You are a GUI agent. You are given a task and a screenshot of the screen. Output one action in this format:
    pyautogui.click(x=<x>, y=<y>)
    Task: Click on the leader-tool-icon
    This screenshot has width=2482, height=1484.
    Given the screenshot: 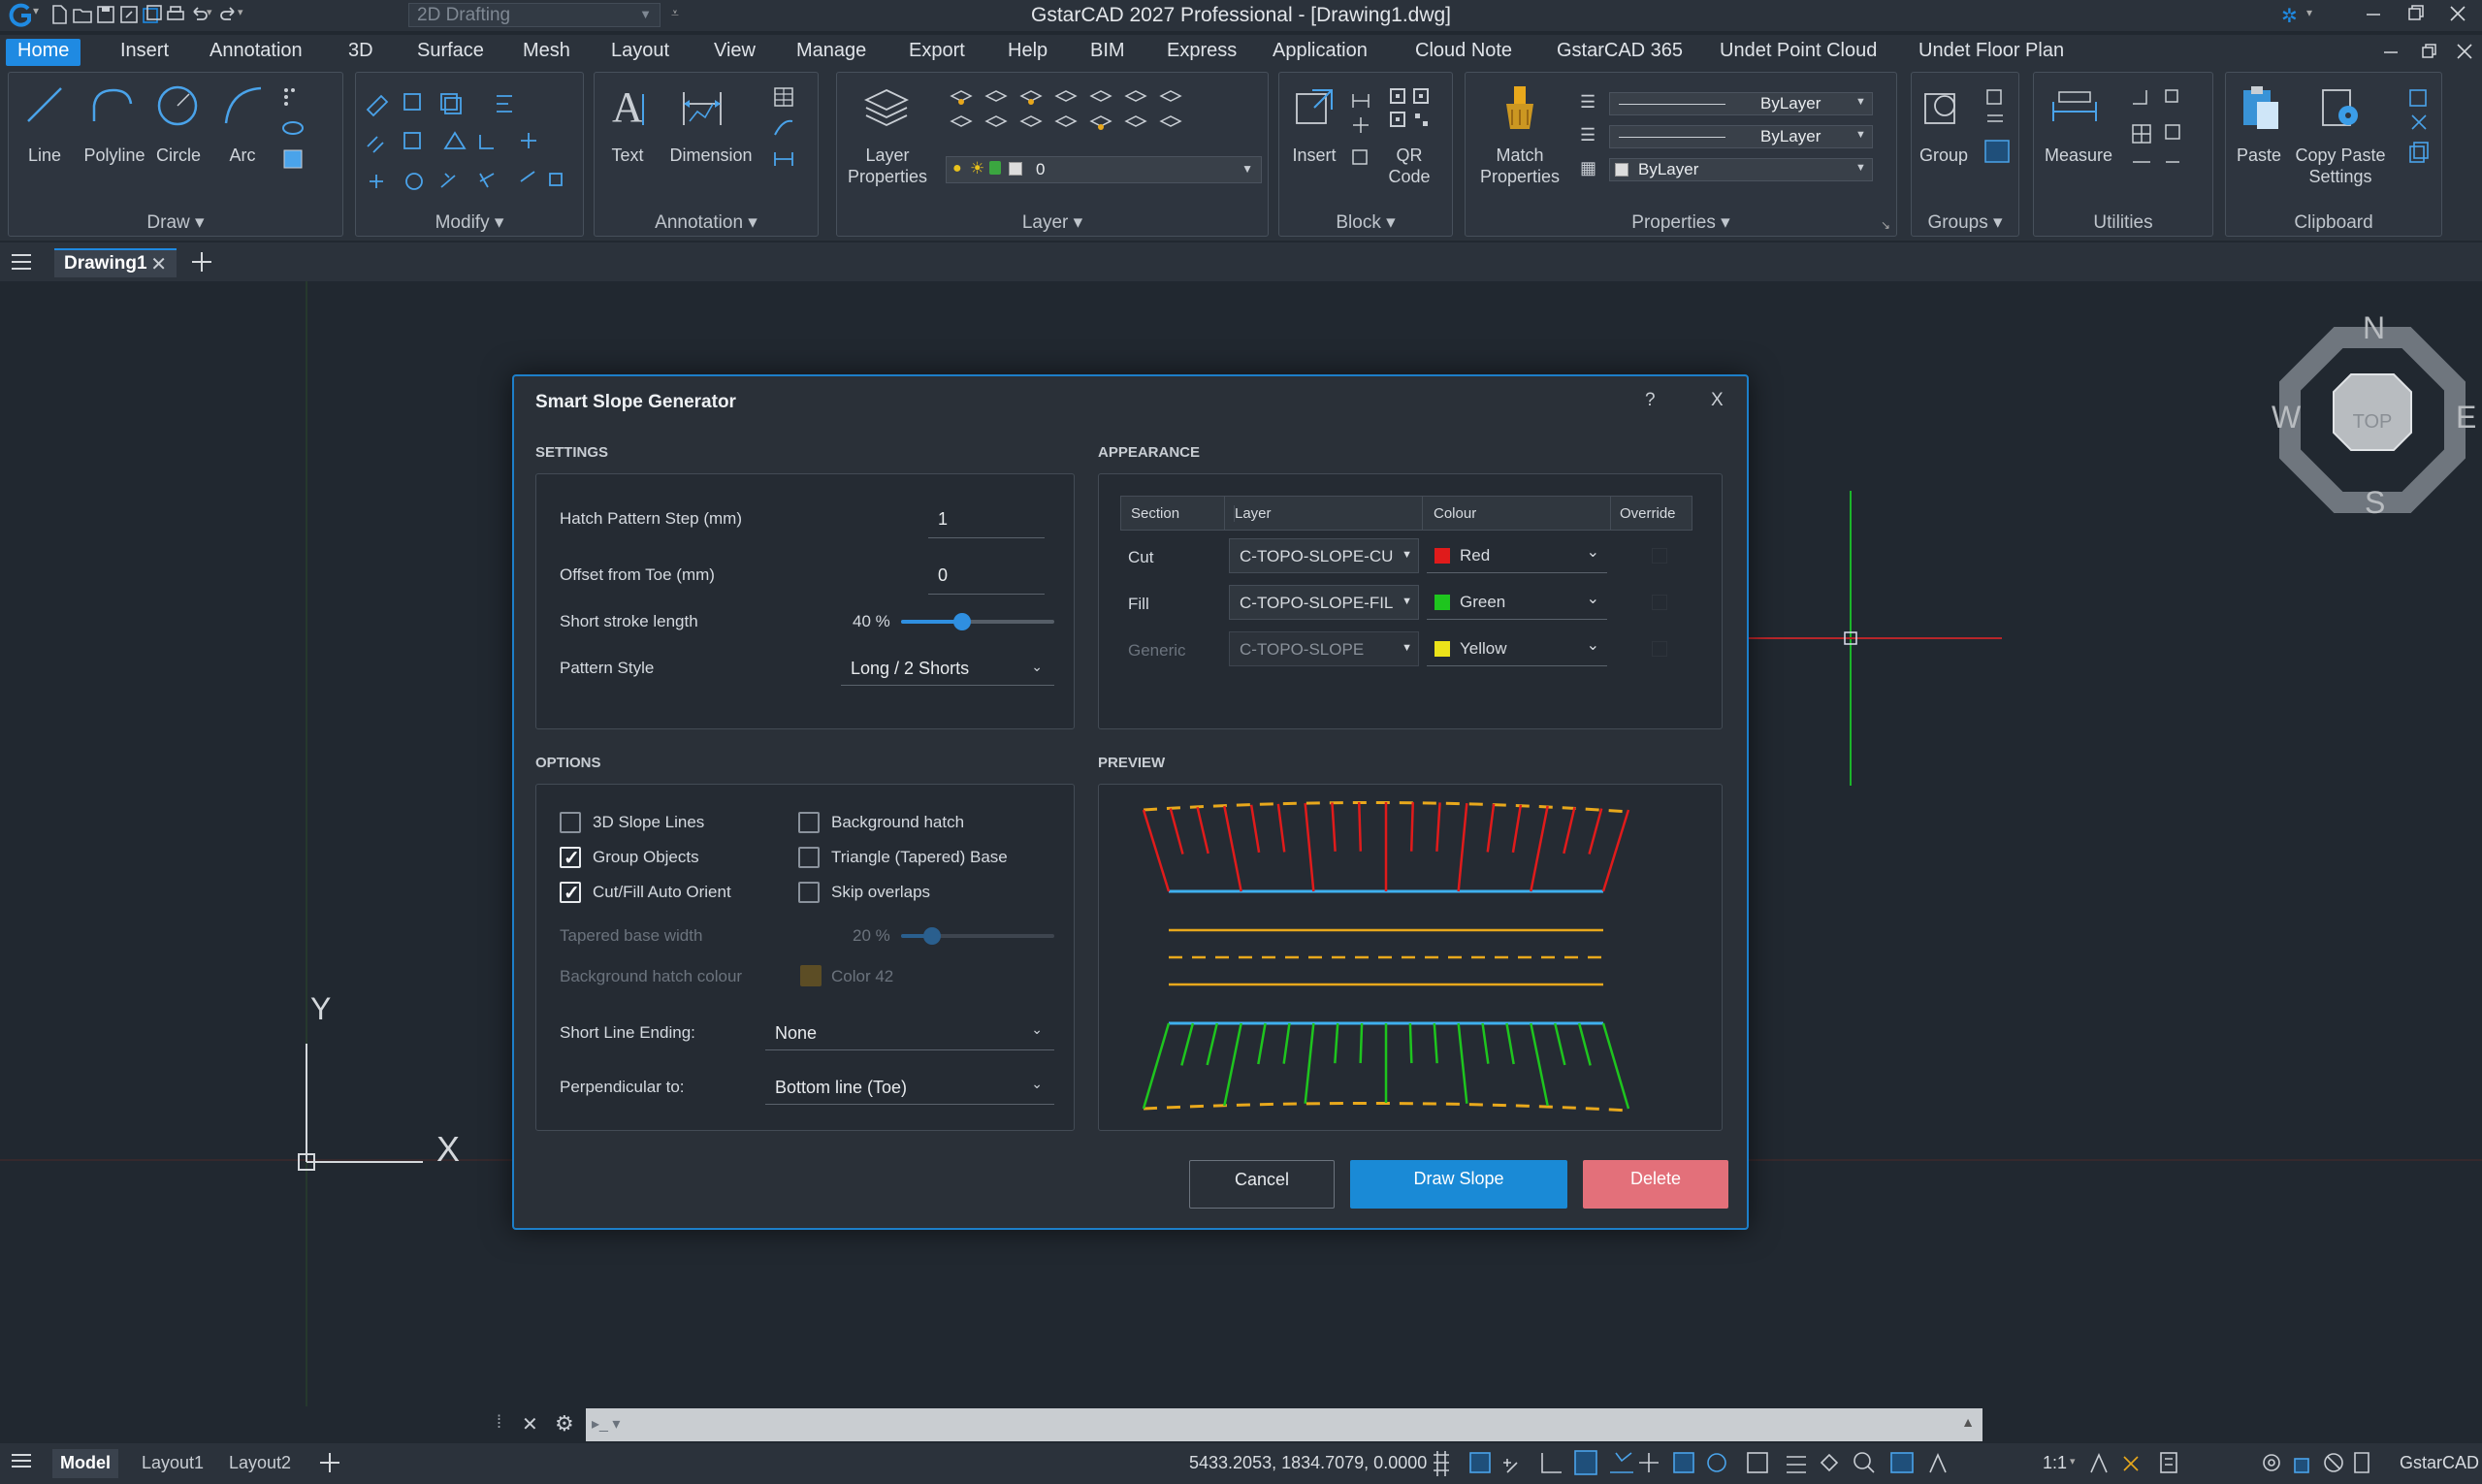 What is the action you would take?
    pyautogui.click(x=783, y=127)
    